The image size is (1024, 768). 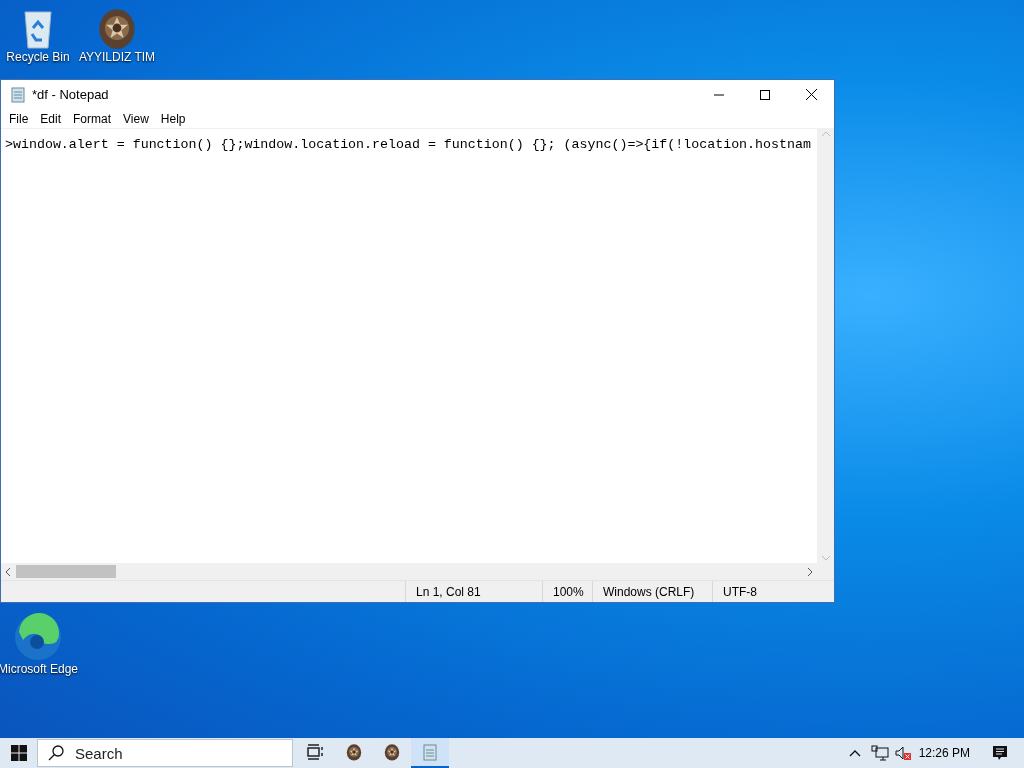 I want to click on menu-item: Format, so click(x=92, y=118).